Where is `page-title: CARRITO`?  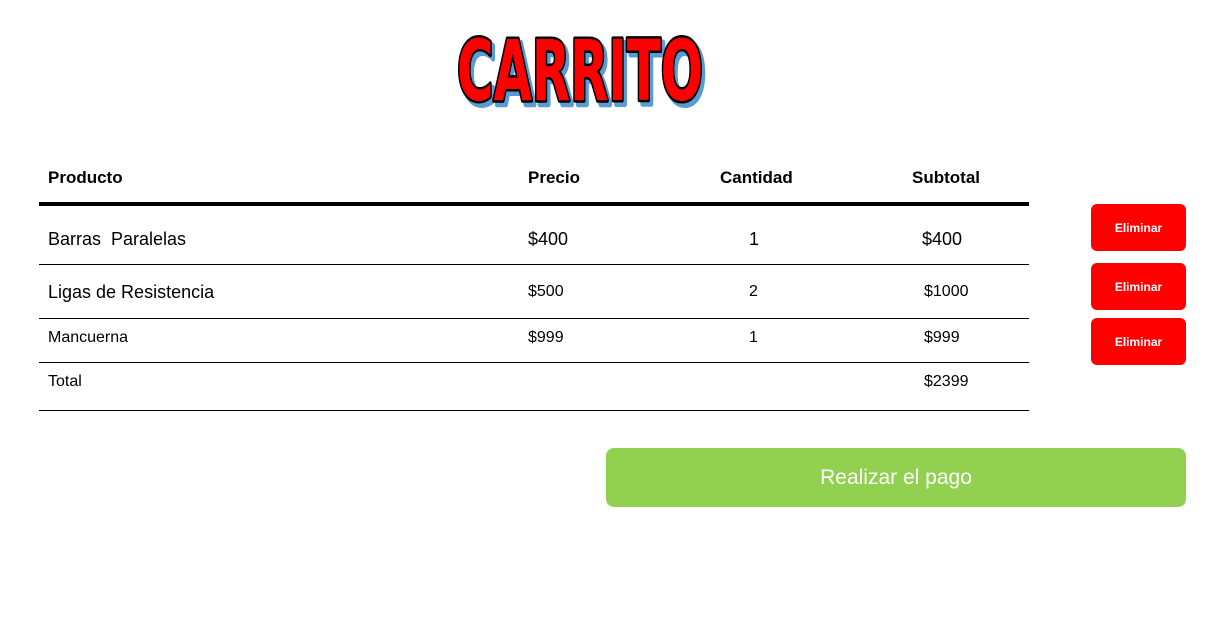
page-title: CARRITO is located at coordinates (580, 70).